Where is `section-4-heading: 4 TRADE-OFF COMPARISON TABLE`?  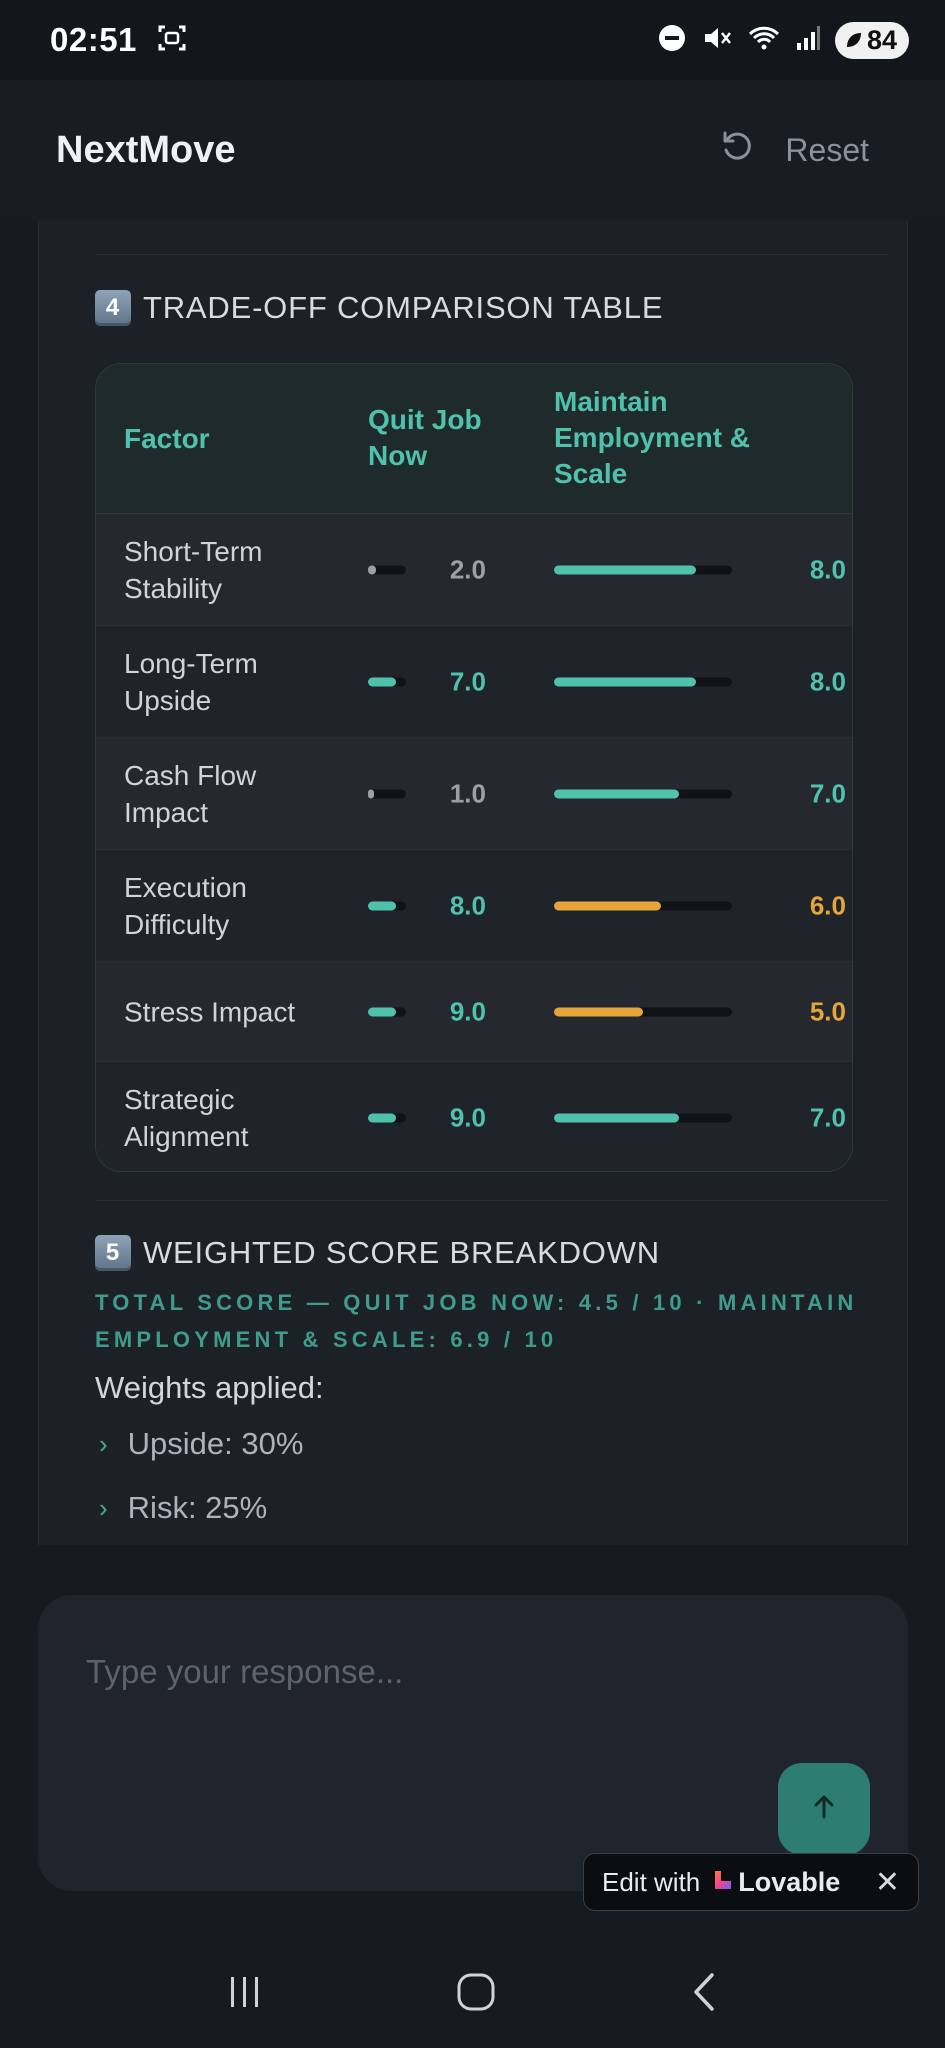 section-4-heading: 4 TRADE-OFF COMPARISON TABLE is located at coordinates (379, 308).